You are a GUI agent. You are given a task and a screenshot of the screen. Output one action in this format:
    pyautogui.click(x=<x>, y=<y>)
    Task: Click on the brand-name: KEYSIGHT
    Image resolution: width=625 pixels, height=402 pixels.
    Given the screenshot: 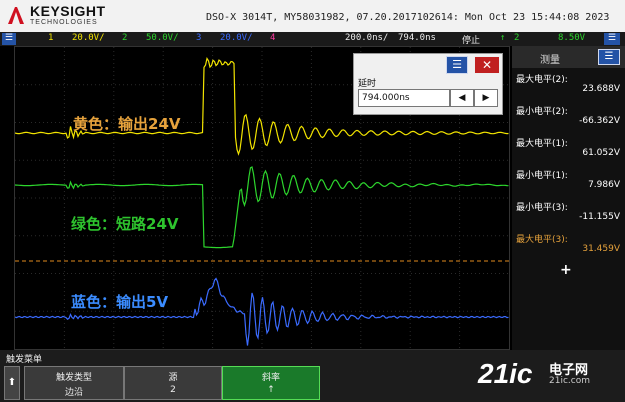 What is the action you would take?
    pyautogui.click(x=68, y=11)
    